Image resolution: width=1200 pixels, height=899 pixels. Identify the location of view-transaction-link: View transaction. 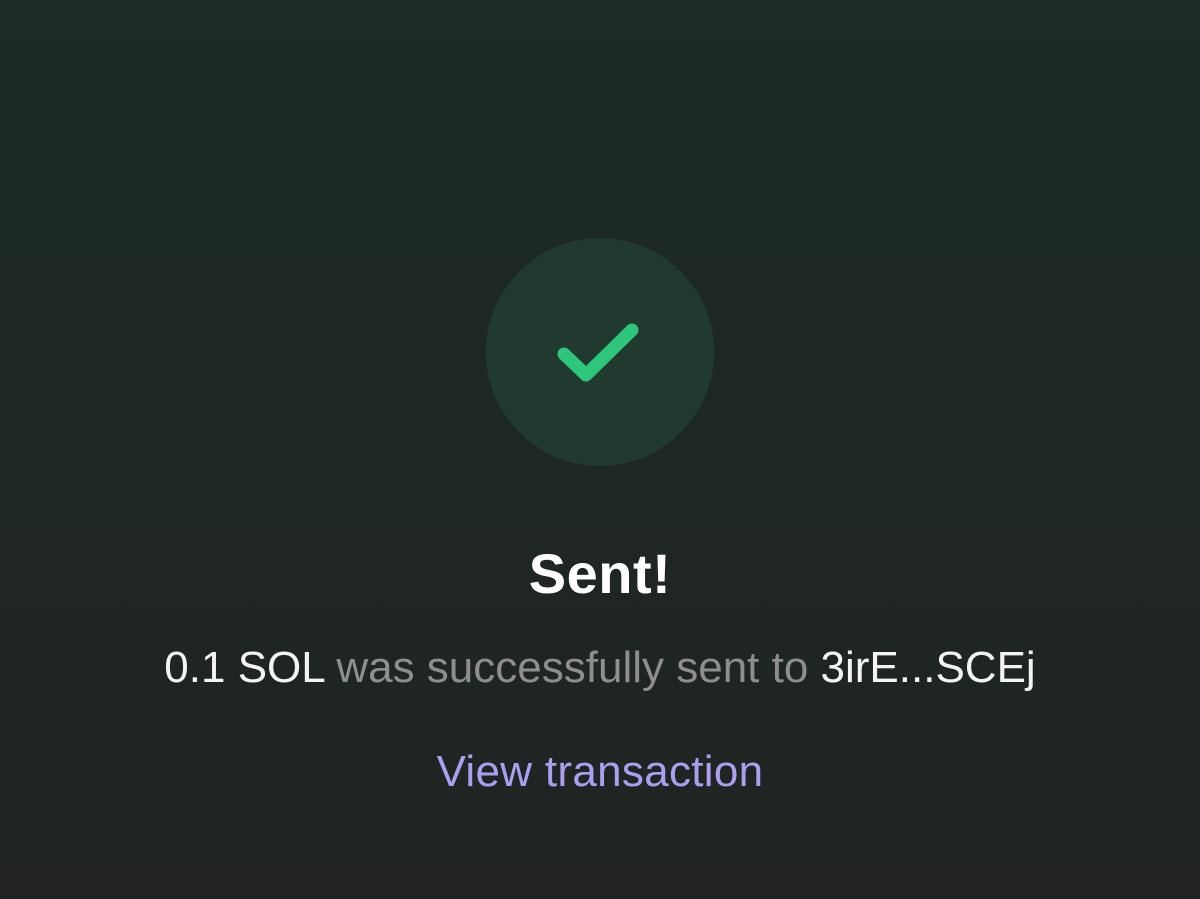
(600, 771).